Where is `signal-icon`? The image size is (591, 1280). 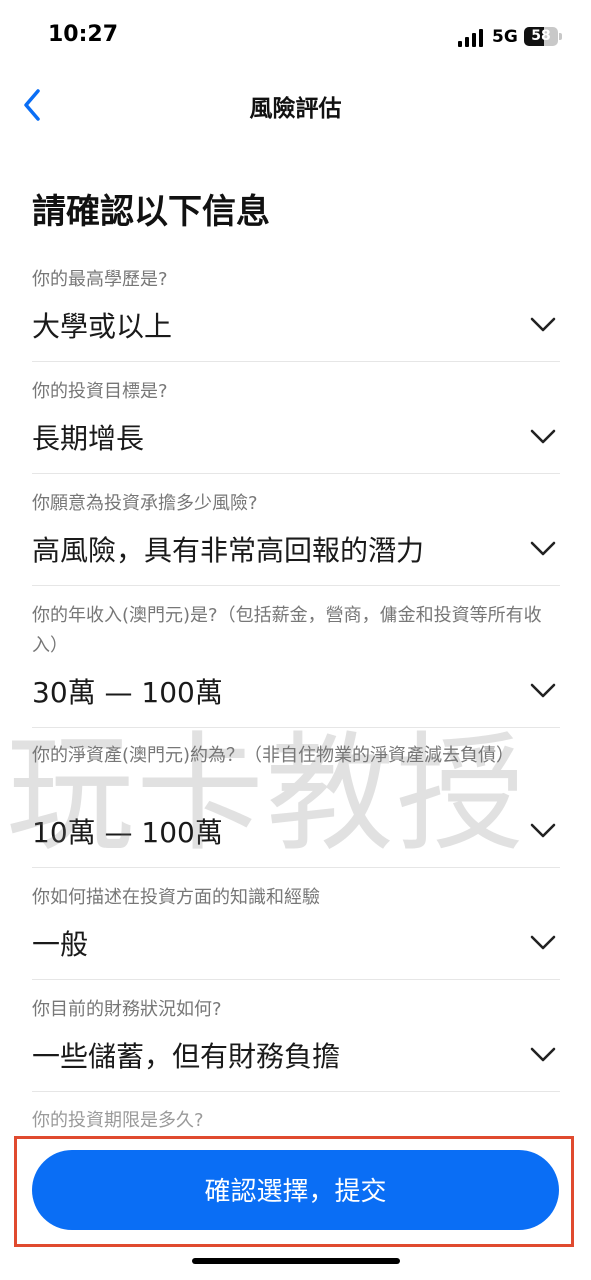
signal-icon is located at coordinates (471, 38).